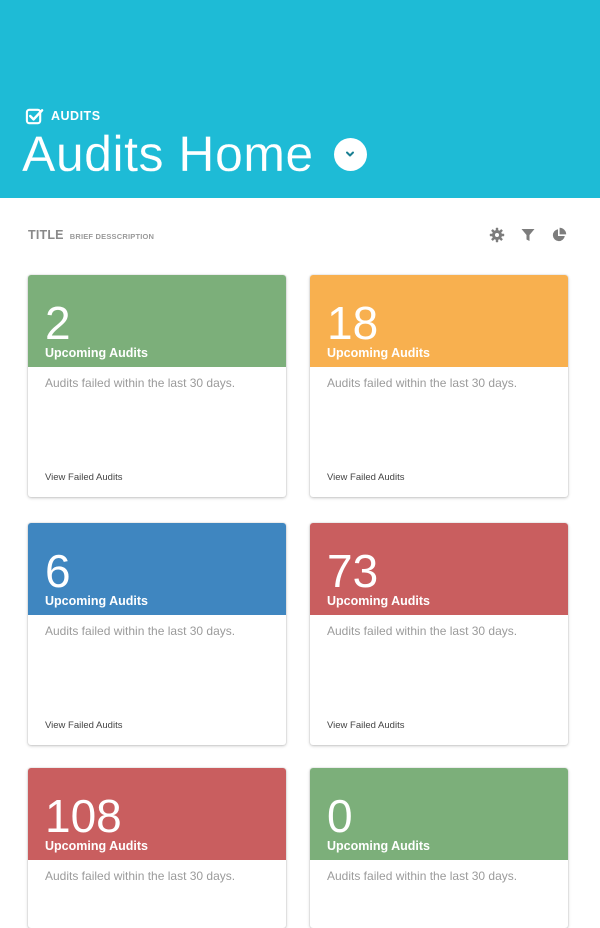 Image resolution: width=600 pixels, height=928 pixels. I want to click on card-header: 6 Upcoming Audits, so click(157, 569).